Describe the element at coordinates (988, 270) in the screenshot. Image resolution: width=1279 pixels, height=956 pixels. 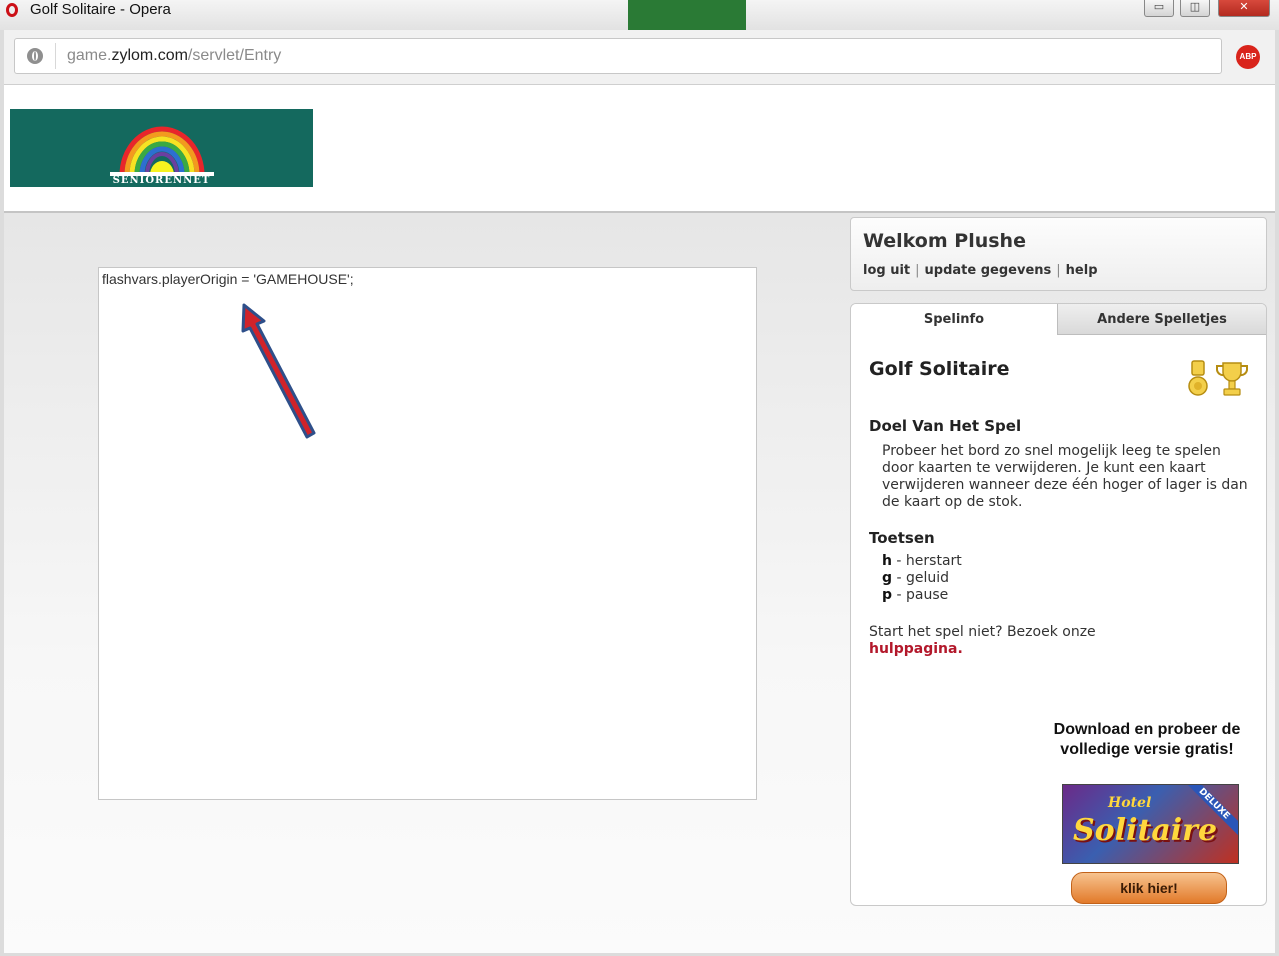
I see `update-profile-link: update gegevens` at that location.